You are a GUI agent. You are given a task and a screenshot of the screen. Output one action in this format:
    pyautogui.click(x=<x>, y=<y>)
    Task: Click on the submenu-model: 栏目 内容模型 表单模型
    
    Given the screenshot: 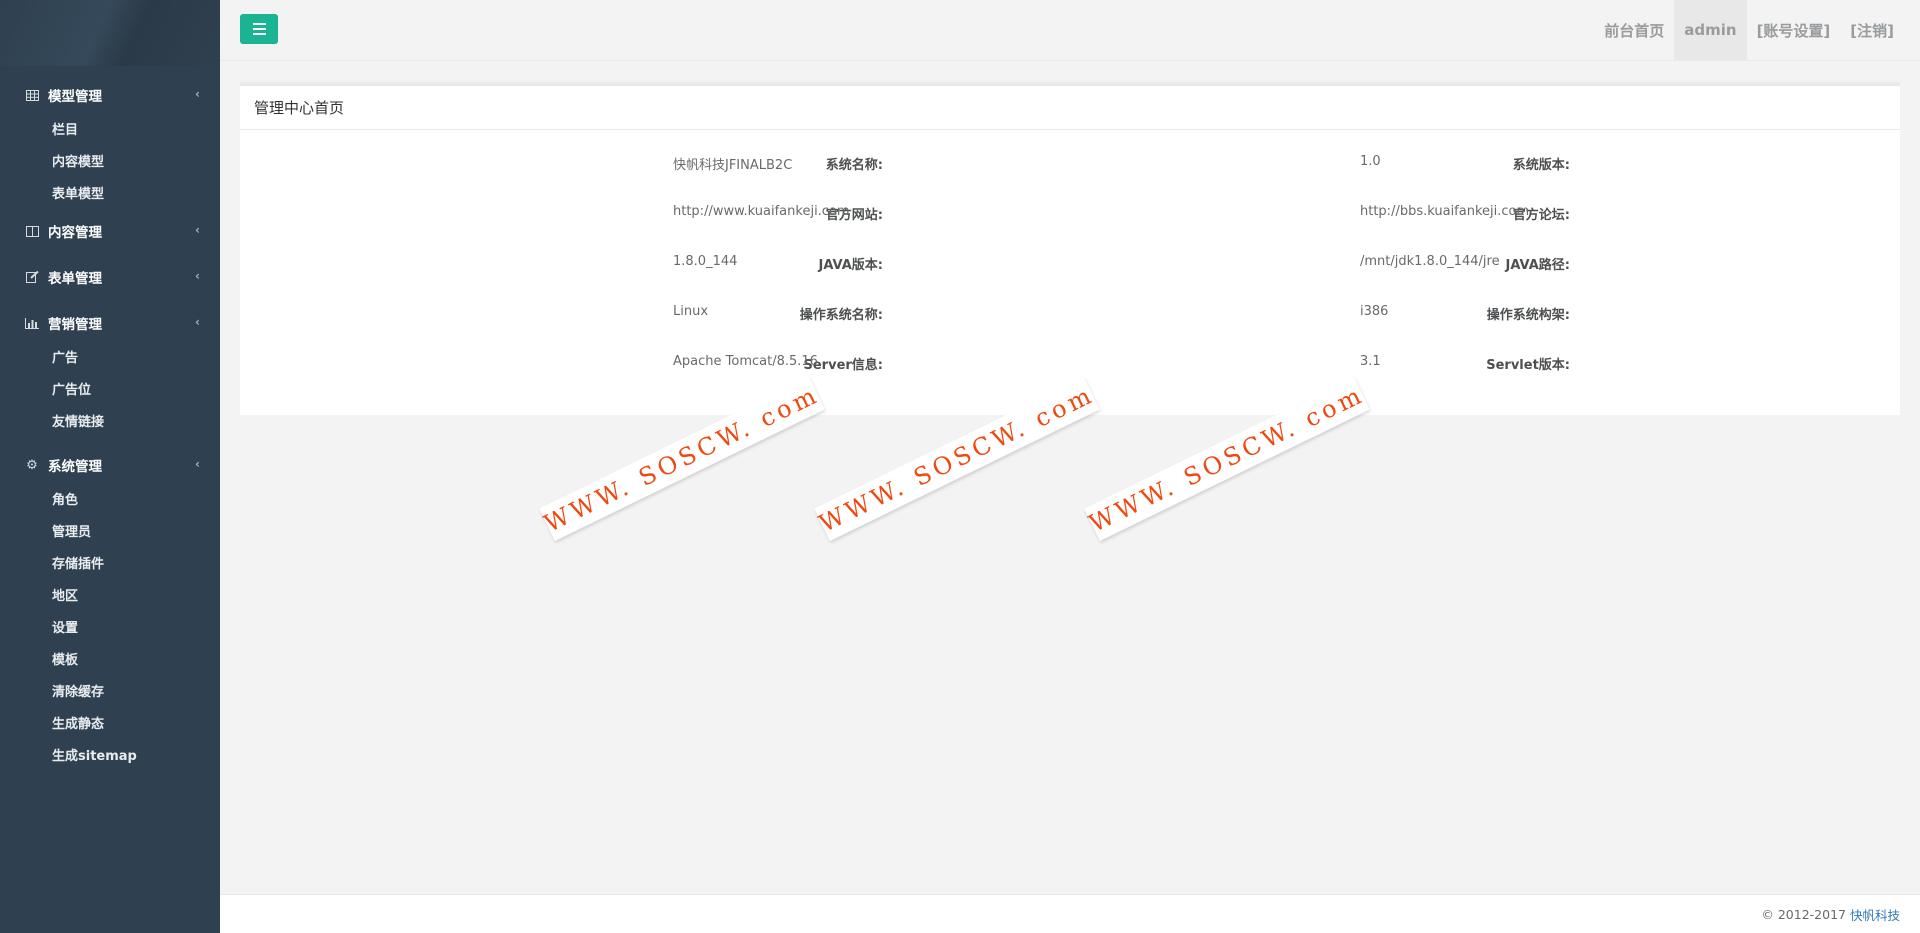 What is the action you would take?
    pyautogui.click(x=110, y=159)
    